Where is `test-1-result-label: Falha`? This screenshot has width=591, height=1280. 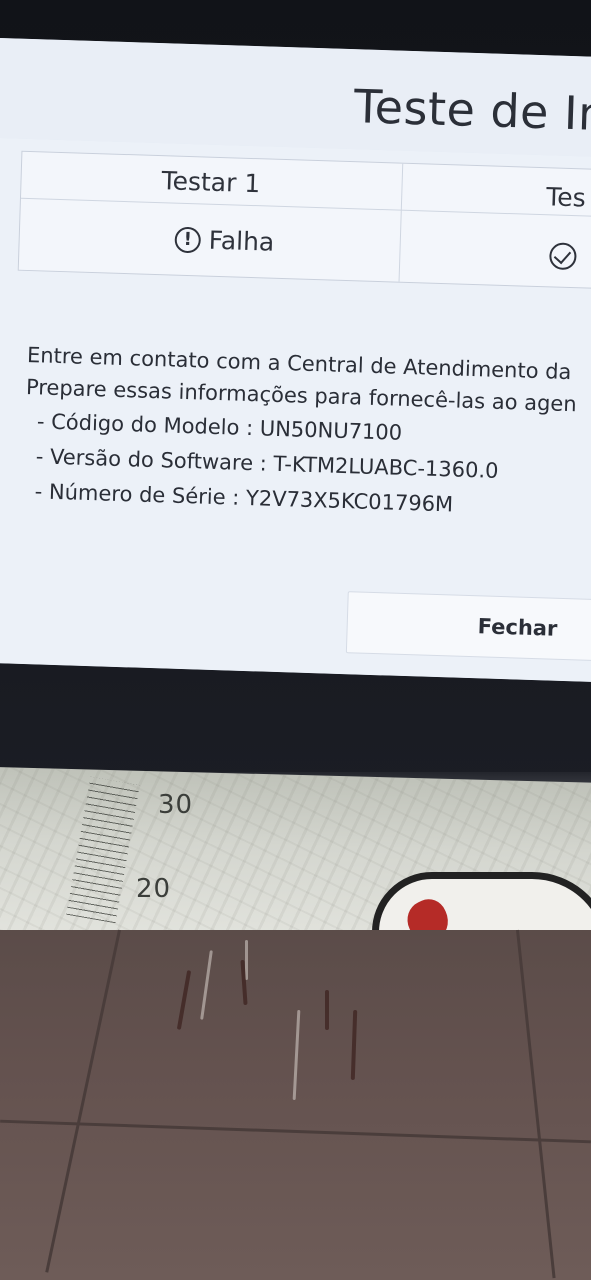 test-1-result-label: Falha is located at coordinates (241, 241).